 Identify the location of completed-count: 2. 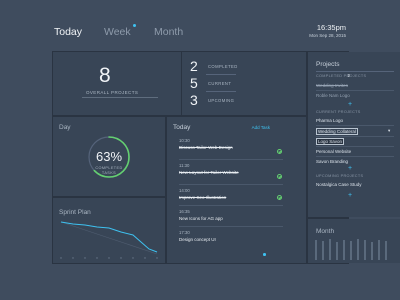
(194, 66).